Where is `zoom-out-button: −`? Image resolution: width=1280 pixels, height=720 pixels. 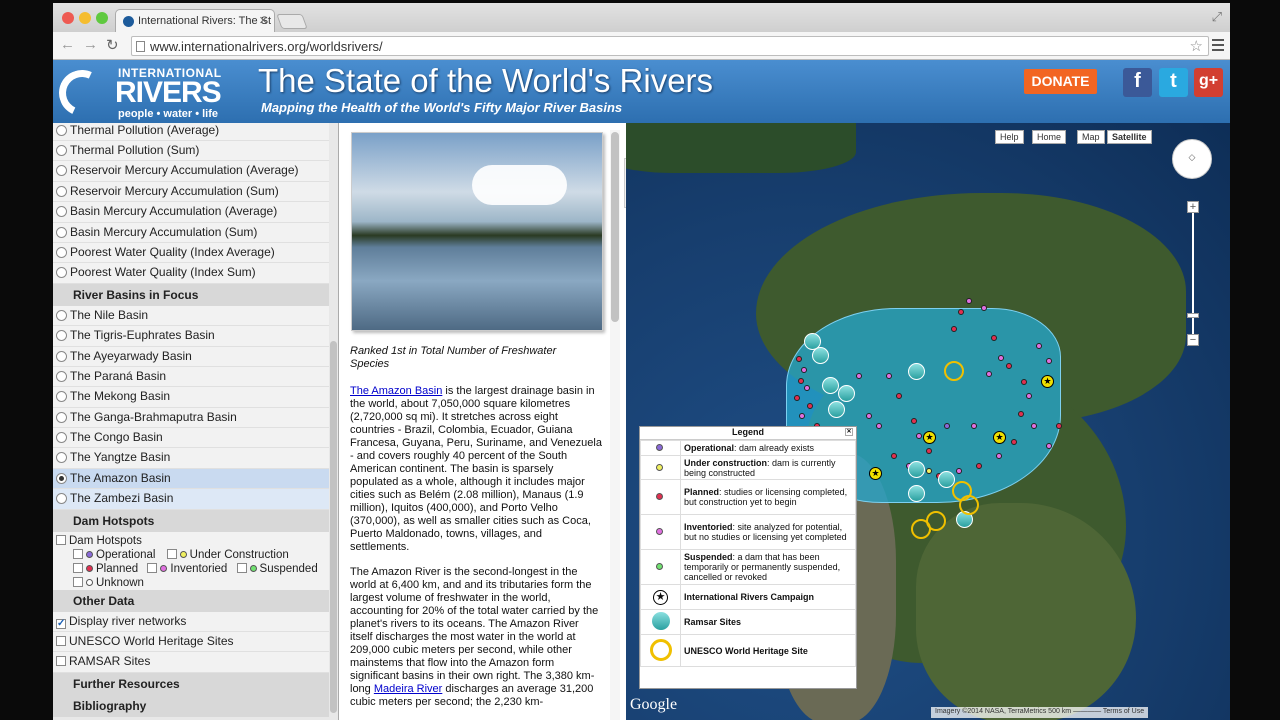
zoom-out-button: − is located at coordinates (1193, 340).